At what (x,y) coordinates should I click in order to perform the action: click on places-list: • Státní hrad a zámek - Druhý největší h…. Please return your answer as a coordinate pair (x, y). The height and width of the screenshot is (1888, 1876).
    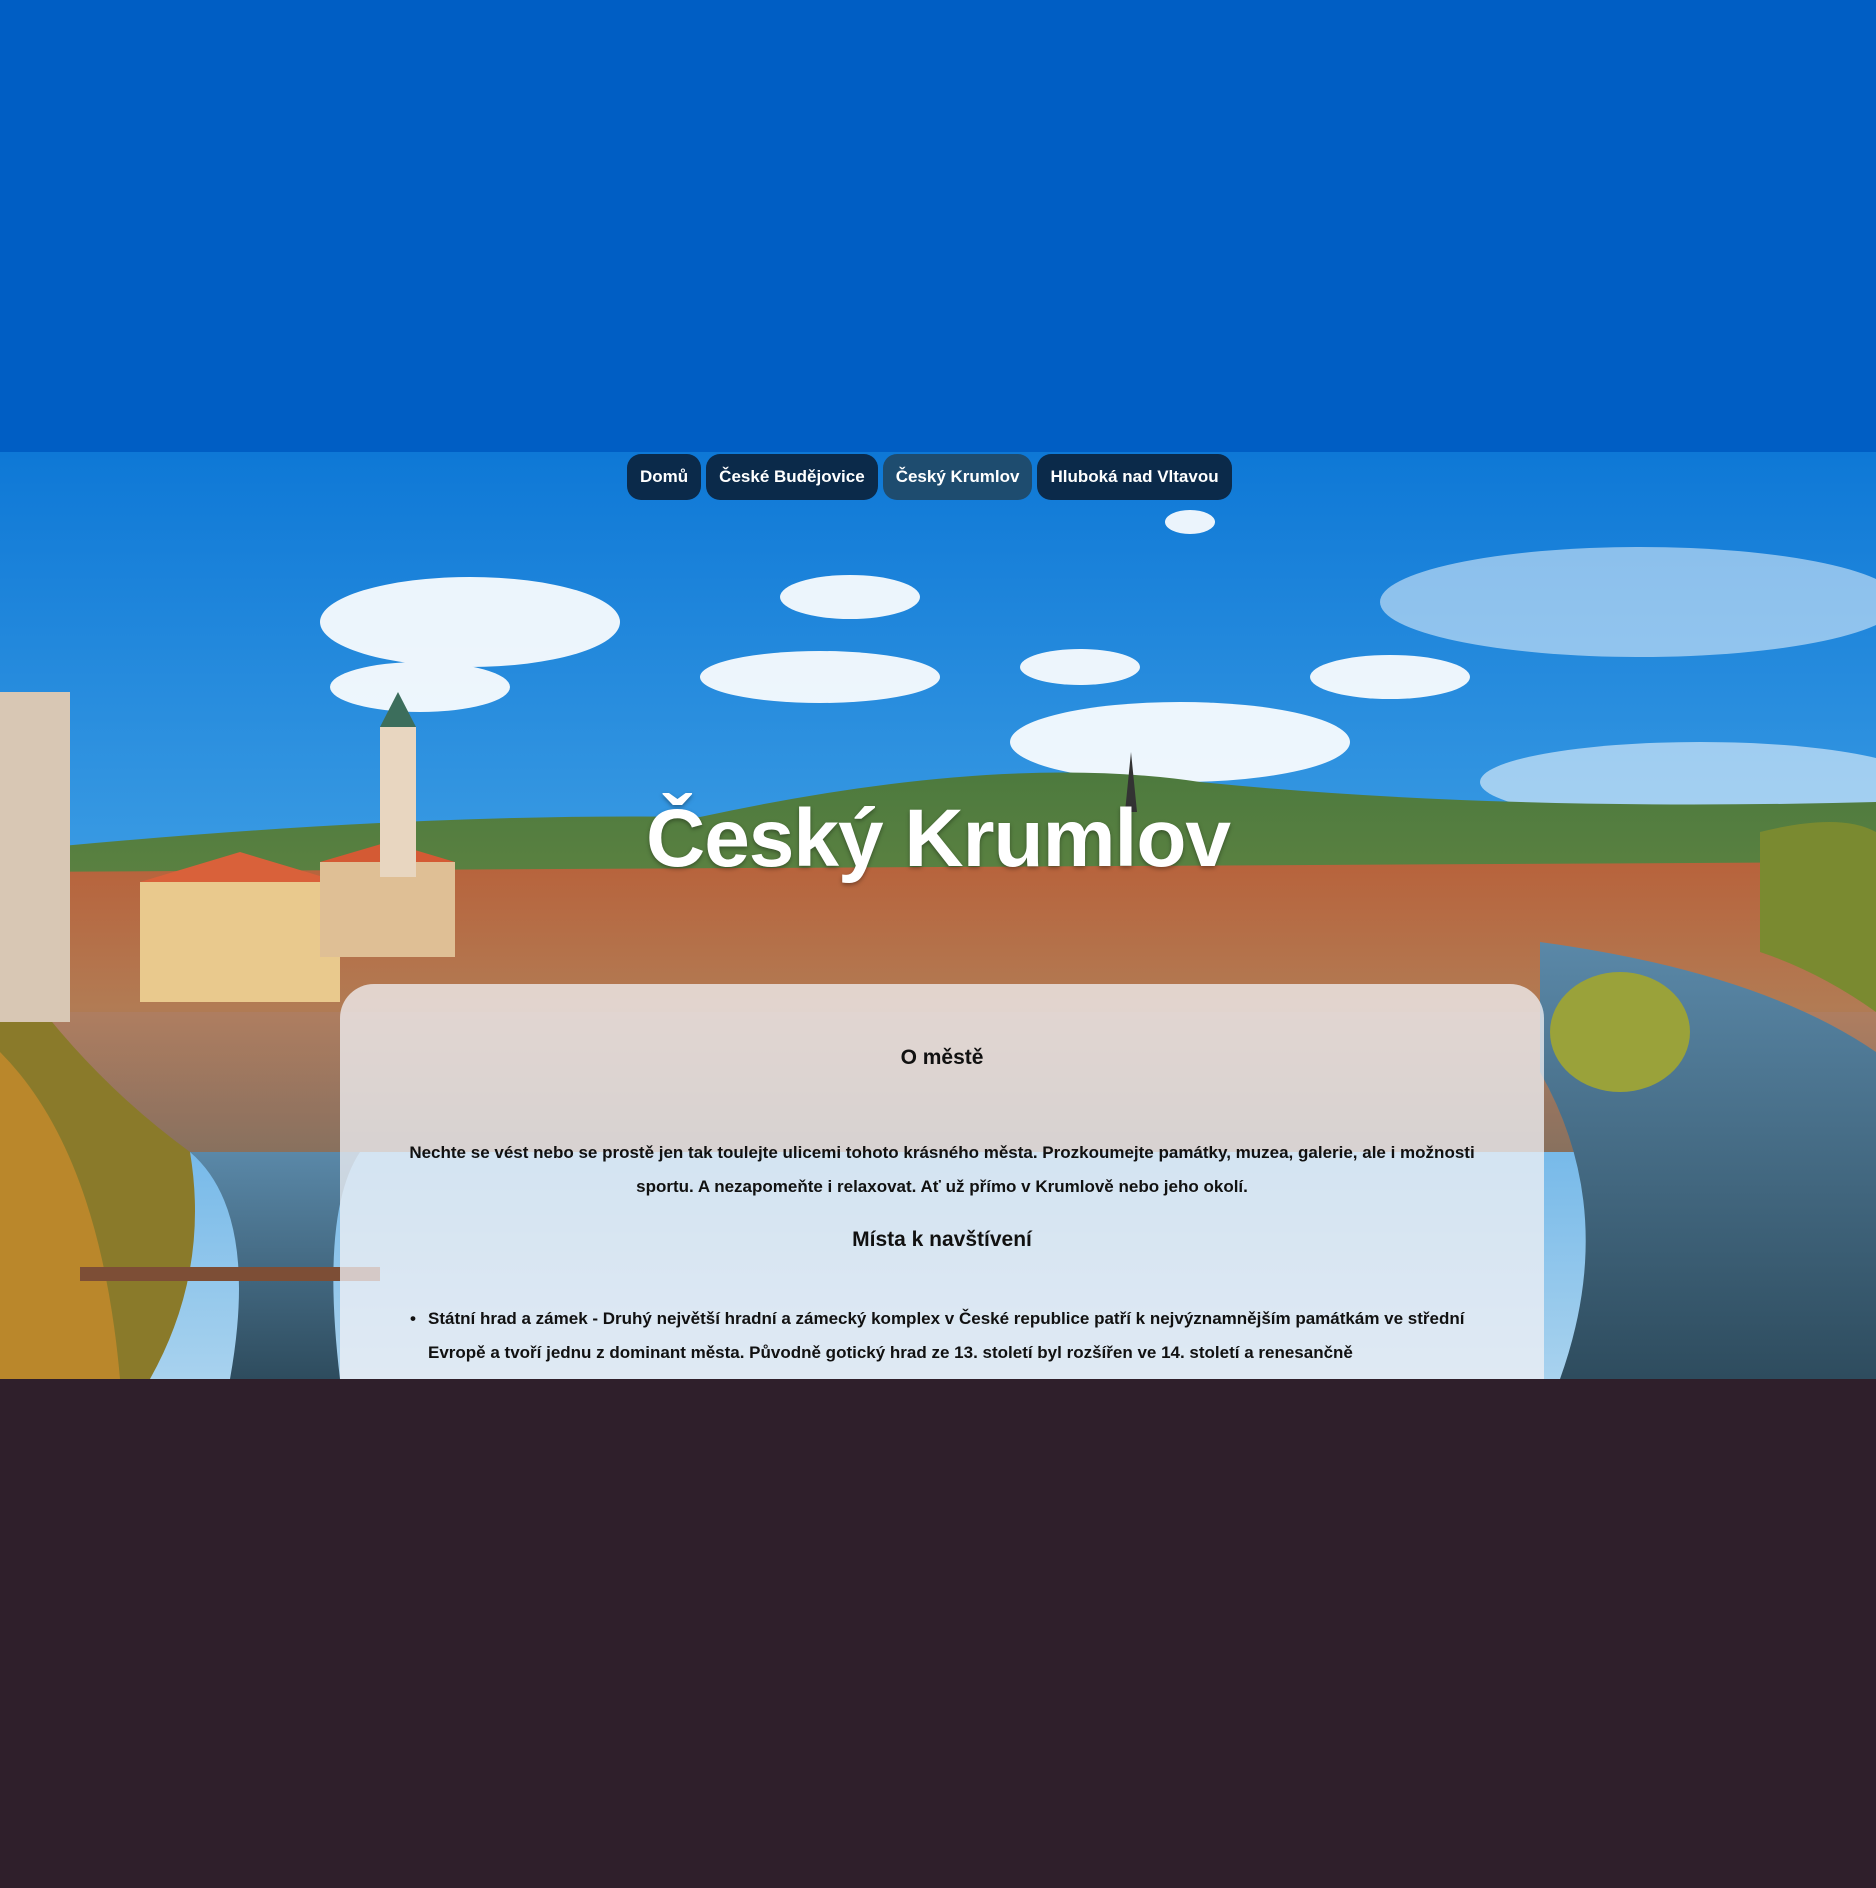
    Looking at the image, I should click on (957, 1336).